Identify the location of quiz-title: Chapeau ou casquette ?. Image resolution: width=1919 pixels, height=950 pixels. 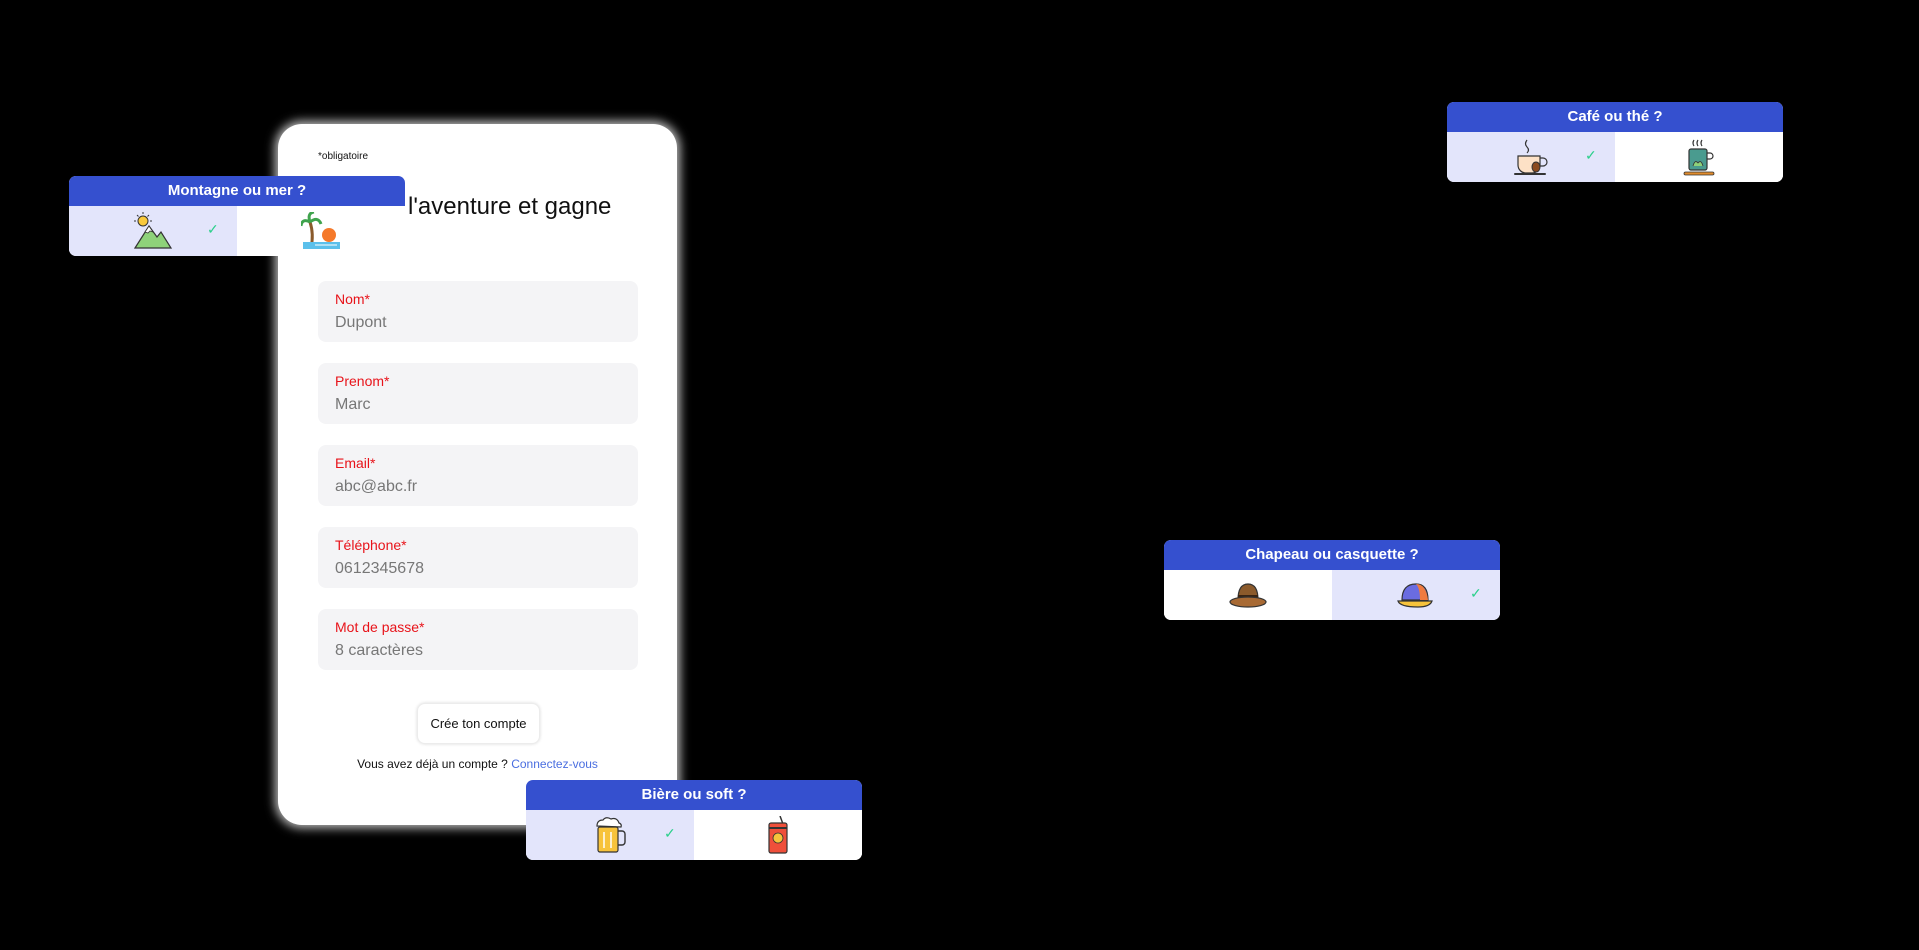
(1332, 555).